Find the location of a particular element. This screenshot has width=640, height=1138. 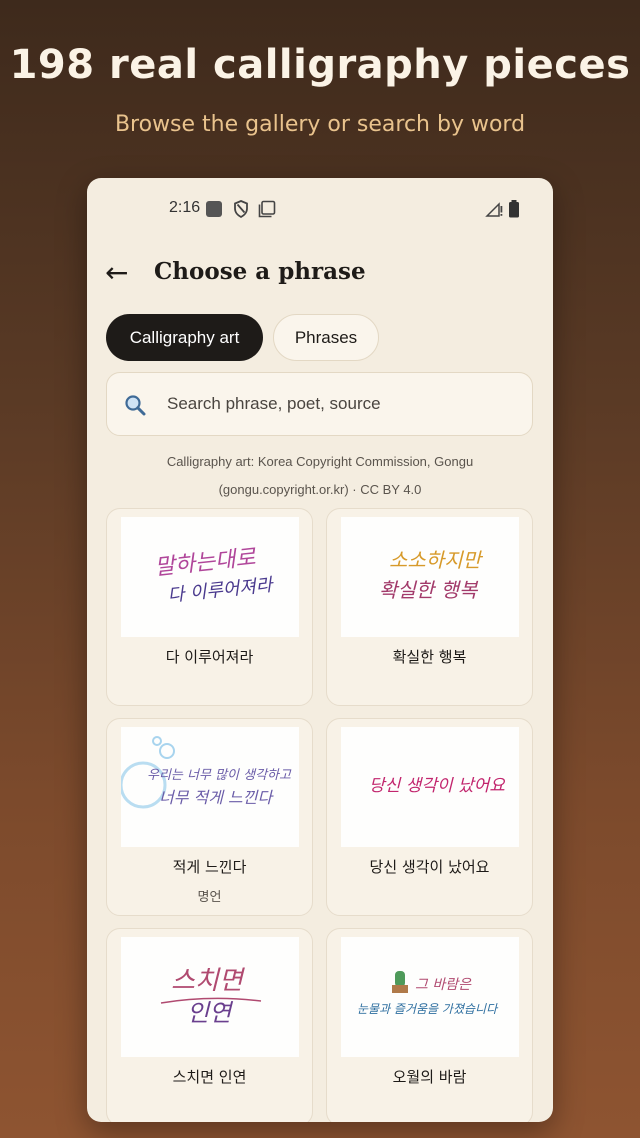

battery-icon is located at coordinates (514, 209).